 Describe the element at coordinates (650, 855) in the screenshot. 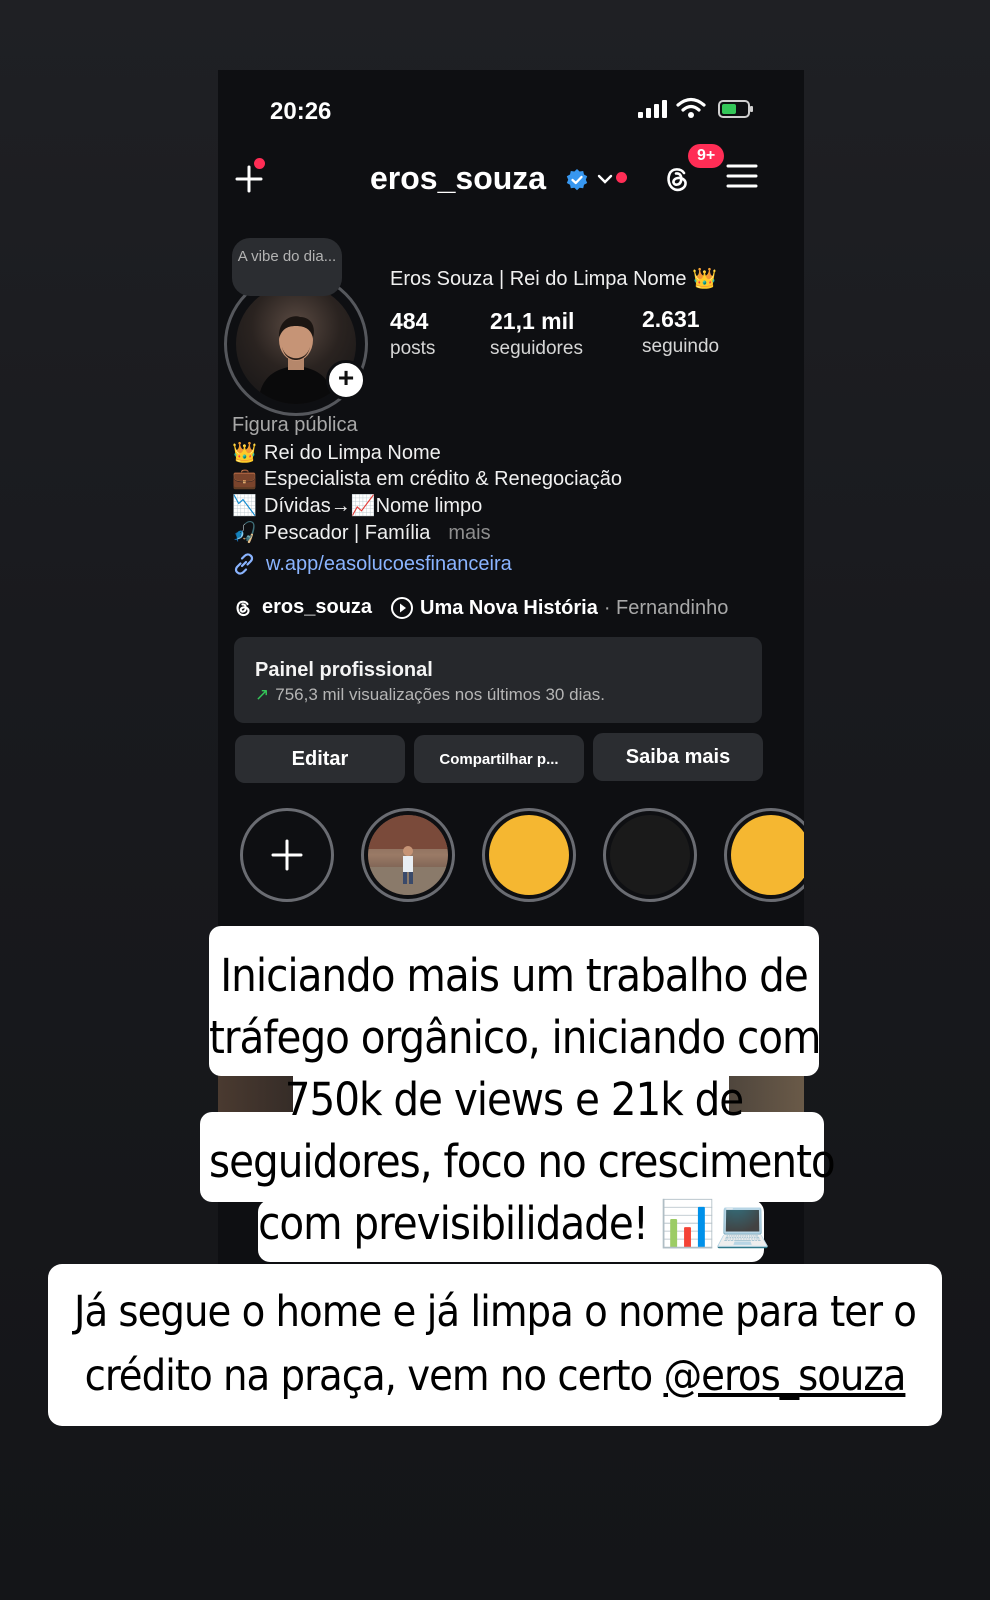

I see `highlight-dark` at that location.